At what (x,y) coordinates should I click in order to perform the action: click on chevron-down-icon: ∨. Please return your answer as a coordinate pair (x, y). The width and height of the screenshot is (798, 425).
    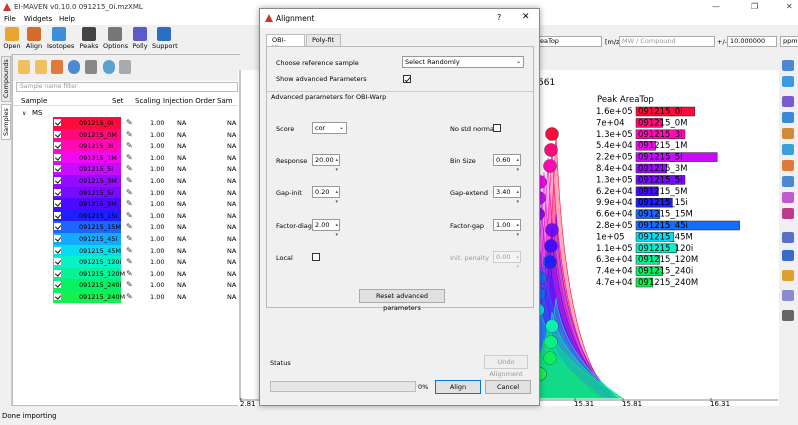
    Looking at the image, I should click on (24, 113).